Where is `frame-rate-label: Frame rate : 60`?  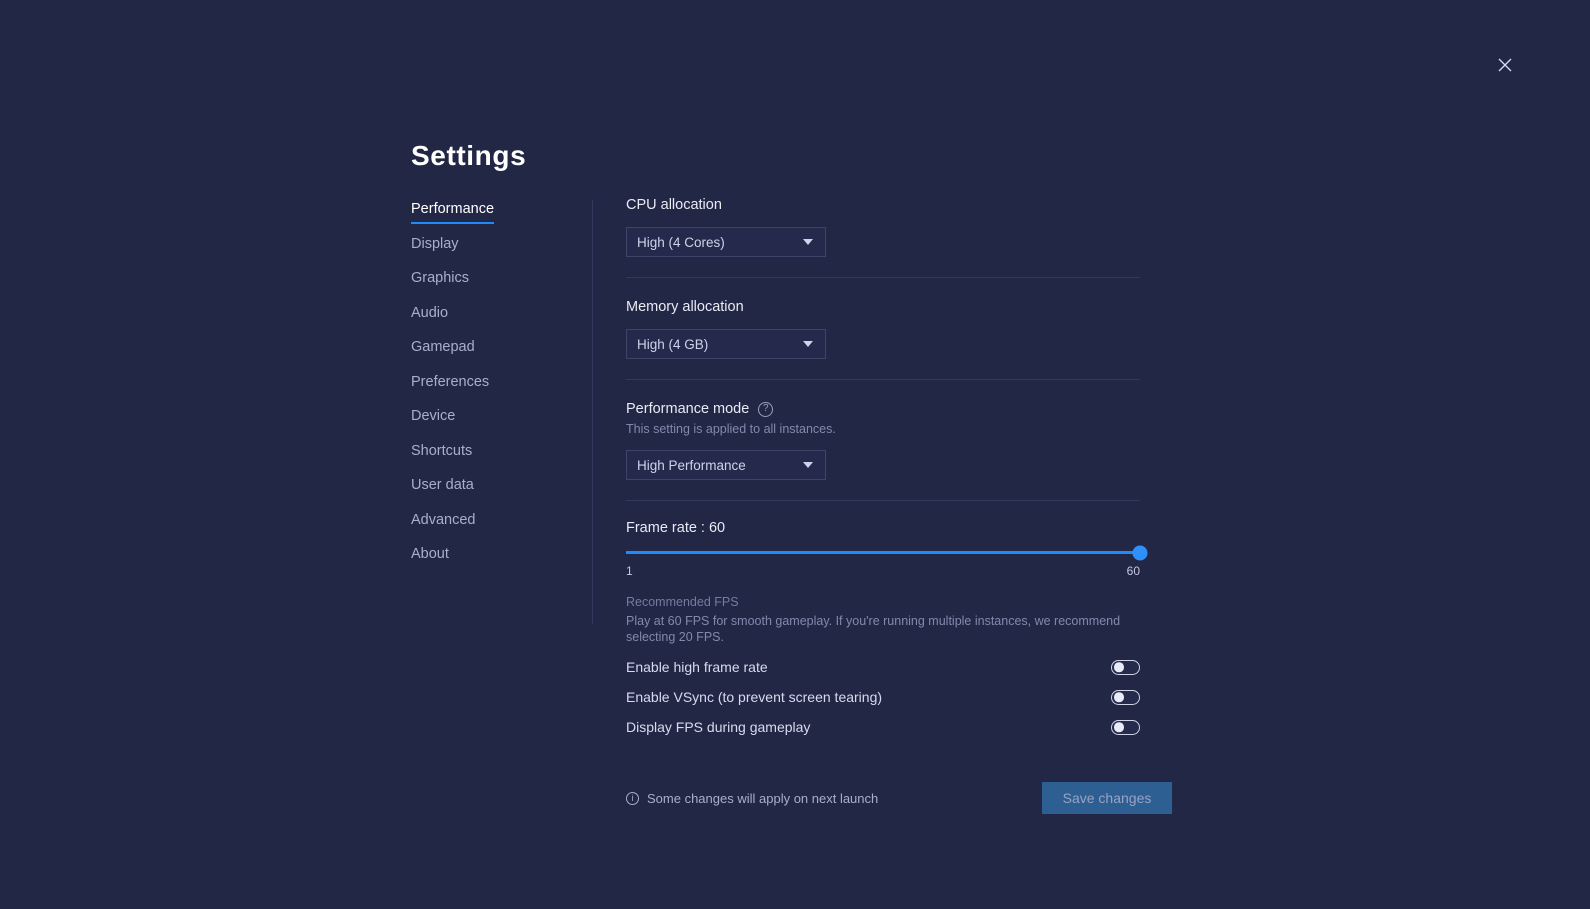
frame-rate-label: Frame rate : 60 is located at coordinates (676, 528).